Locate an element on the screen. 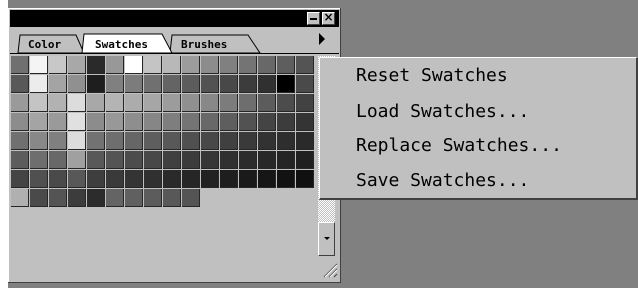 This screenshot has height=288, width=638. scroll-down-button is located at coordinates (326, 239).